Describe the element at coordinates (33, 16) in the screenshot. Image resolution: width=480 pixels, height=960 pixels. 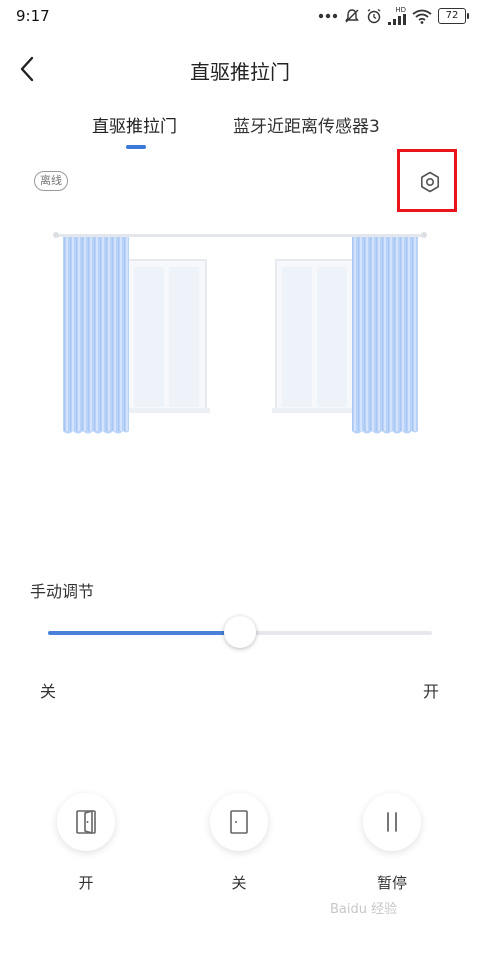
I see `status-time: 9:17` at that location.